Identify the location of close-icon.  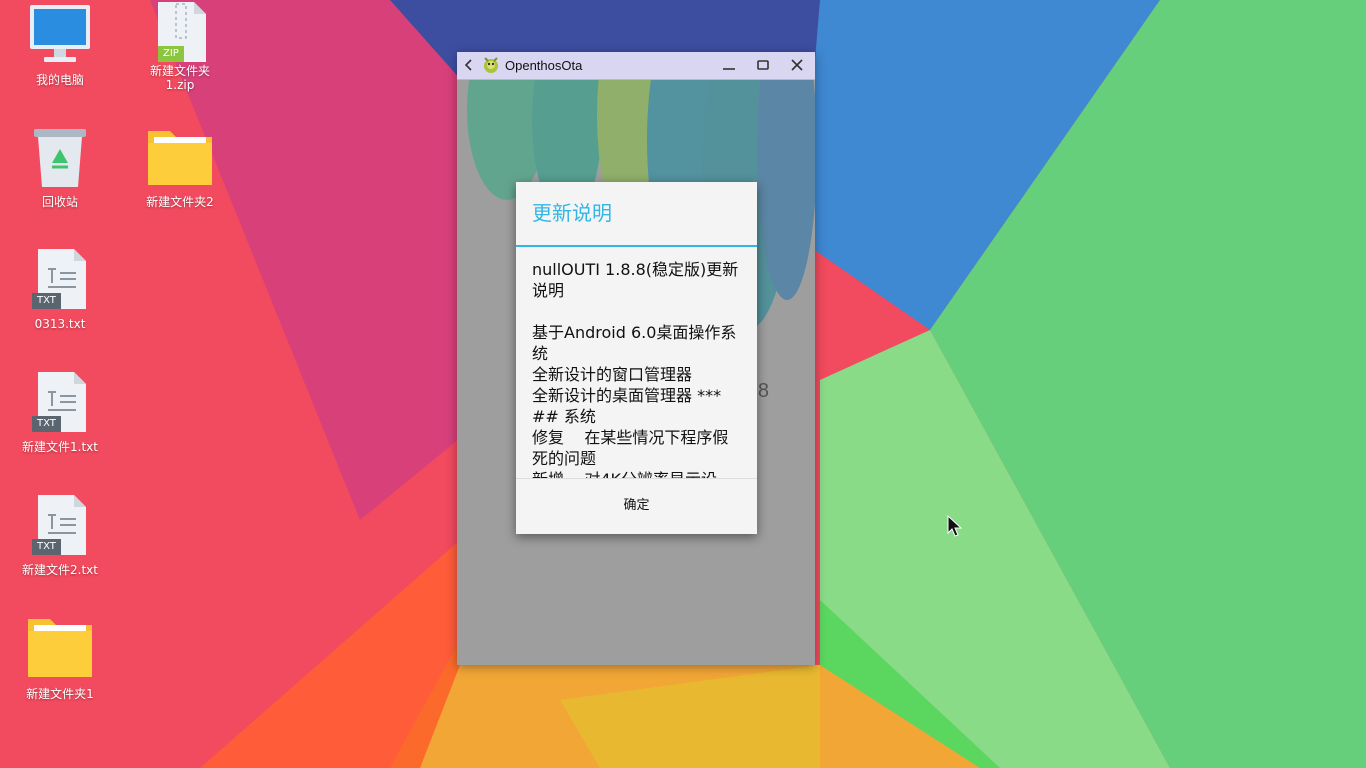
(797, 65).